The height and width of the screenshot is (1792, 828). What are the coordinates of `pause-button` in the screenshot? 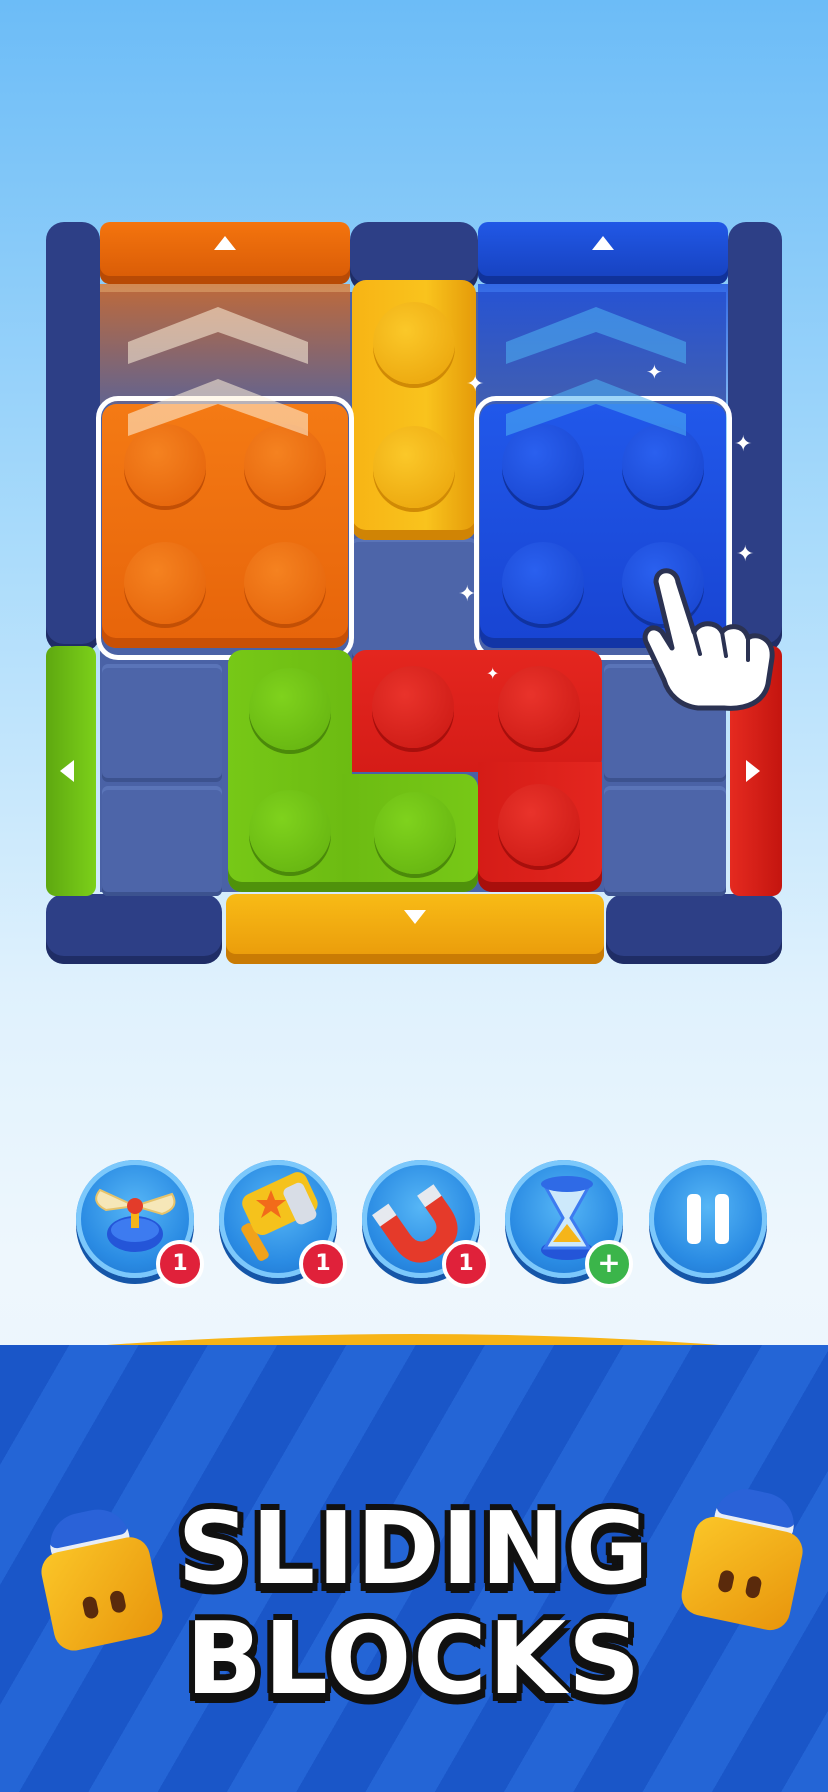 It's located at (708, 1219).